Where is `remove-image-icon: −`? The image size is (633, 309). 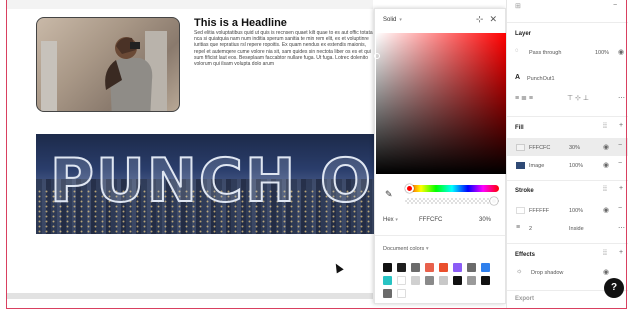 remove-image-icon: − is located at coordinates (620, 163).